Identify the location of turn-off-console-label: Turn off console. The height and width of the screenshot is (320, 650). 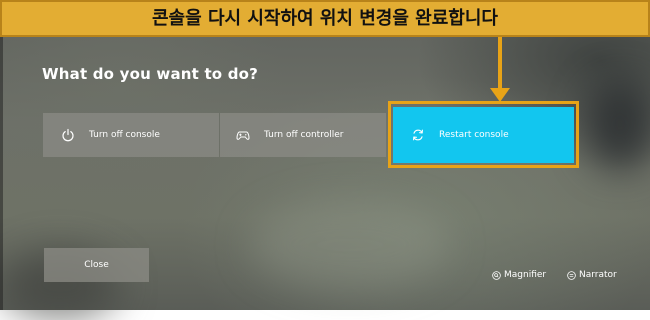
(124, 135).